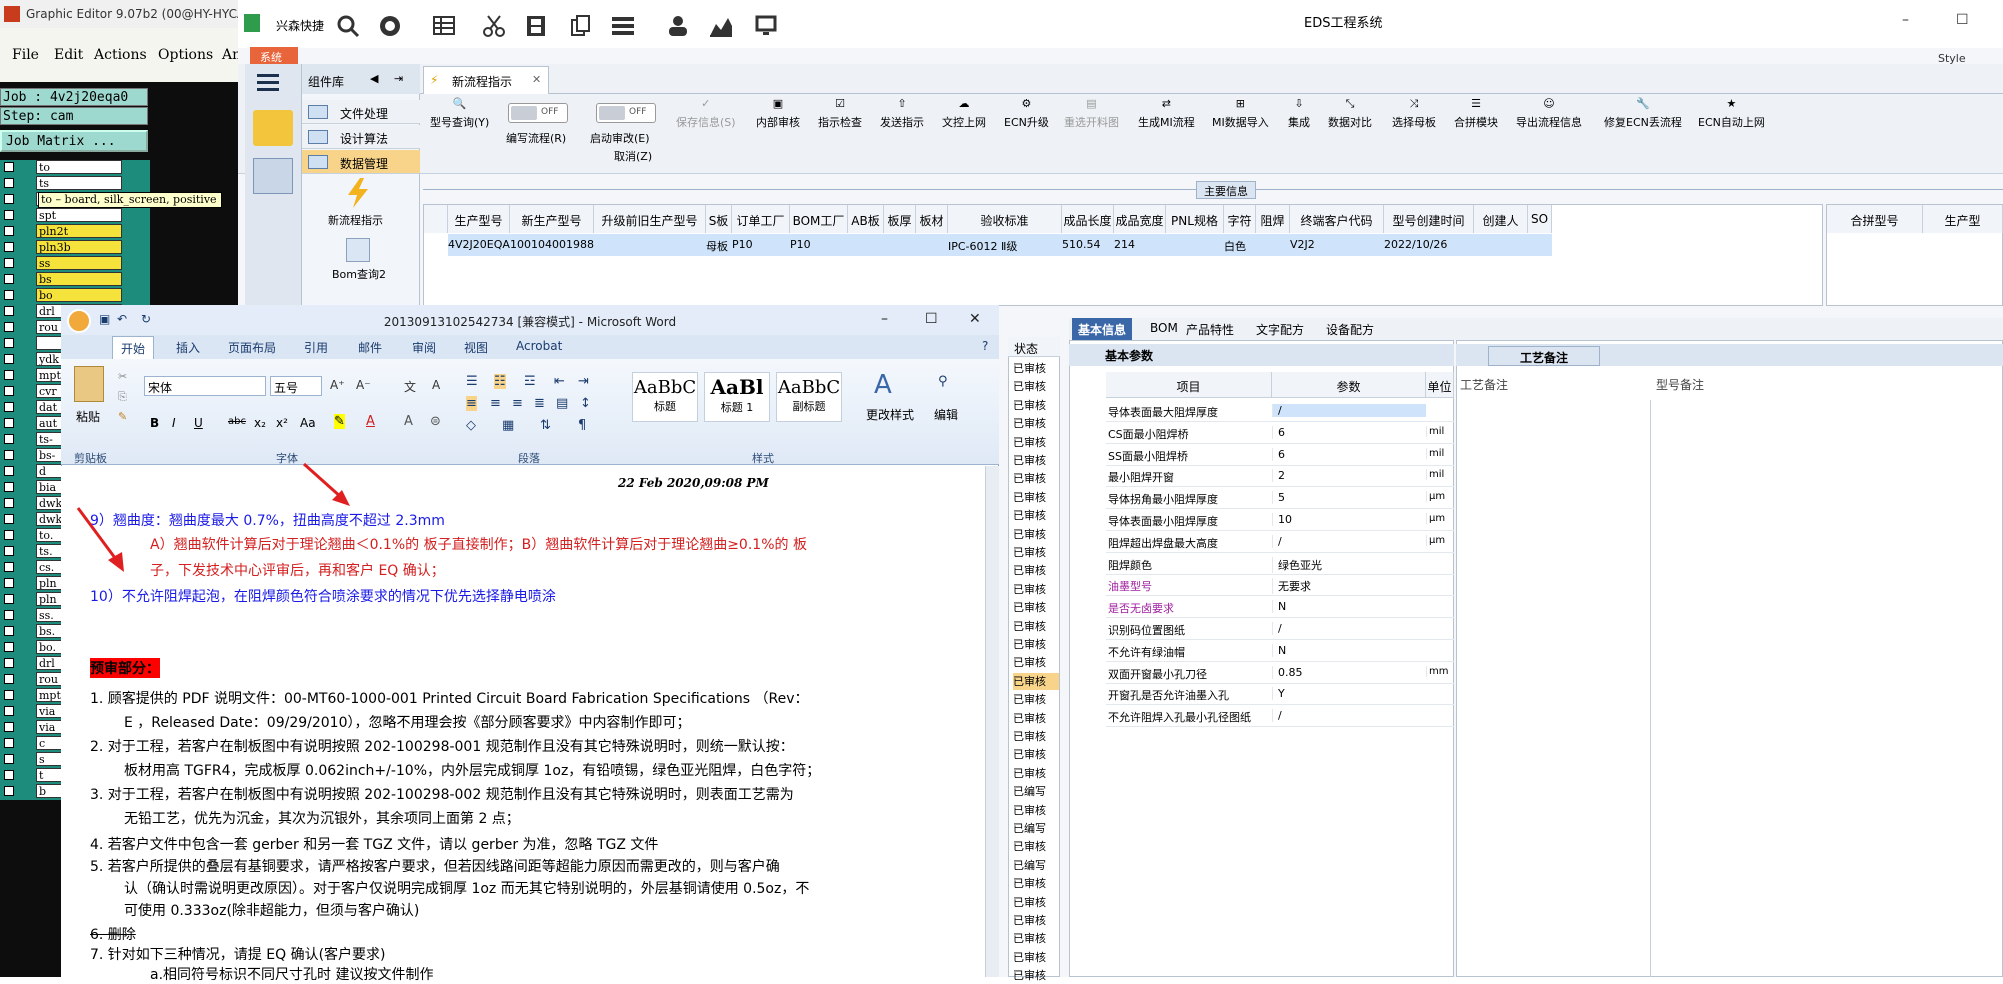 The width and height of the screenshot is (2003, 984). What do you see at coordinates (1273, 219) in the screenshot?
I see `grid-header: 阻焊` at bounding box center [1273, 219].